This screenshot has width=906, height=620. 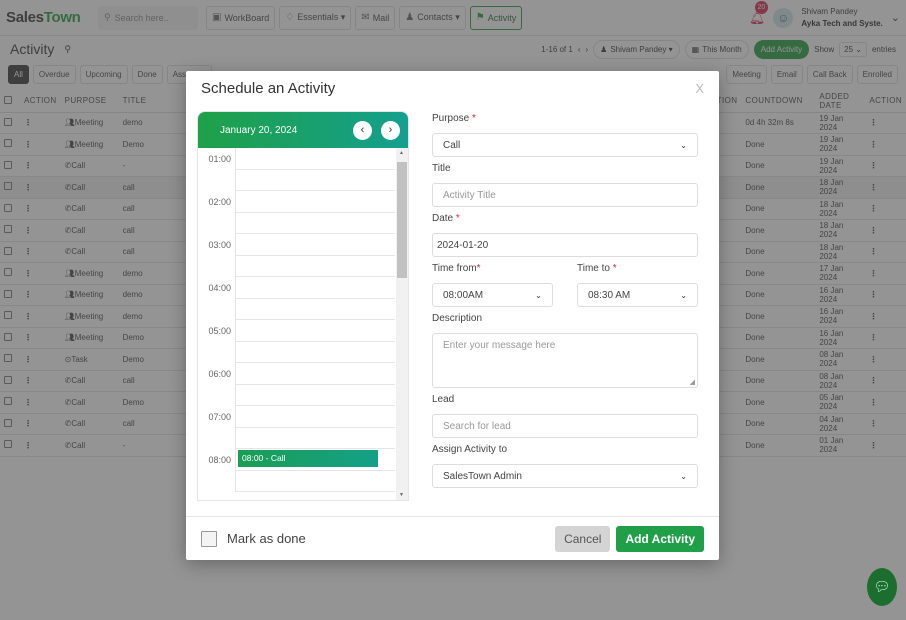 I want to click on hour-label: 04:00, so click(x=217, y=298).